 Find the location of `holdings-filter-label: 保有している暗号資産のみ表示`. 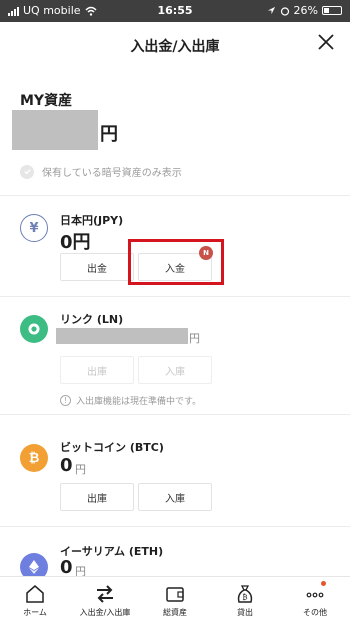

holdings-filter-label: 保有している暗号資産のみ表示 is located at coordinates (112, 173).